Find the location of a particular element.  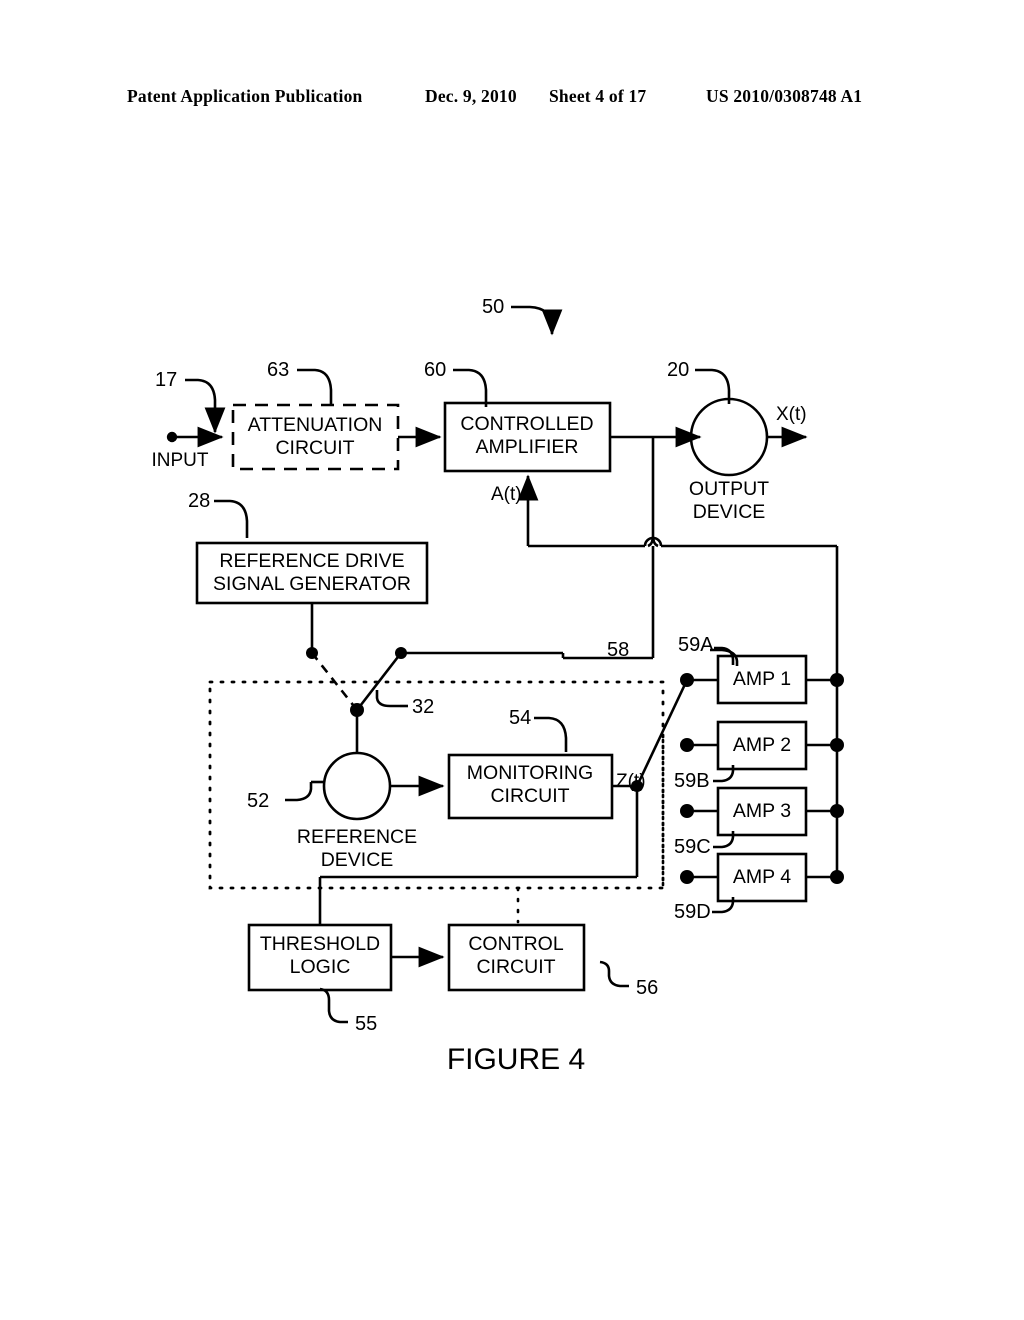

ref-60: 60 is located at coordinates (435, 370).